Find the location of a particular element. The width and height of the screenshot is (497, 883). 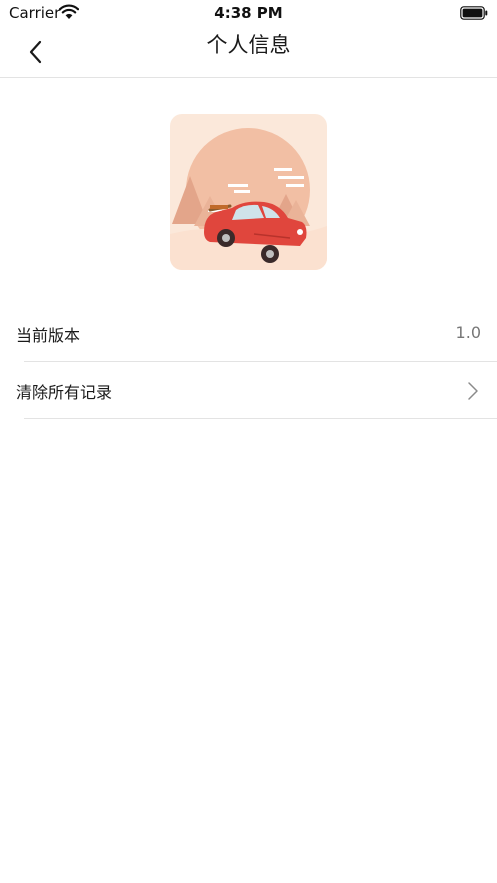

app-logo is located at coordinates (248, 192).